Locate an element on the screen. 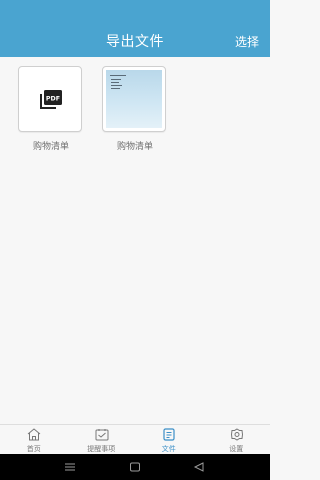 The height and width of the screenshot is (480, 320). tab-home: 首页 is located at coordinates (34, 440).